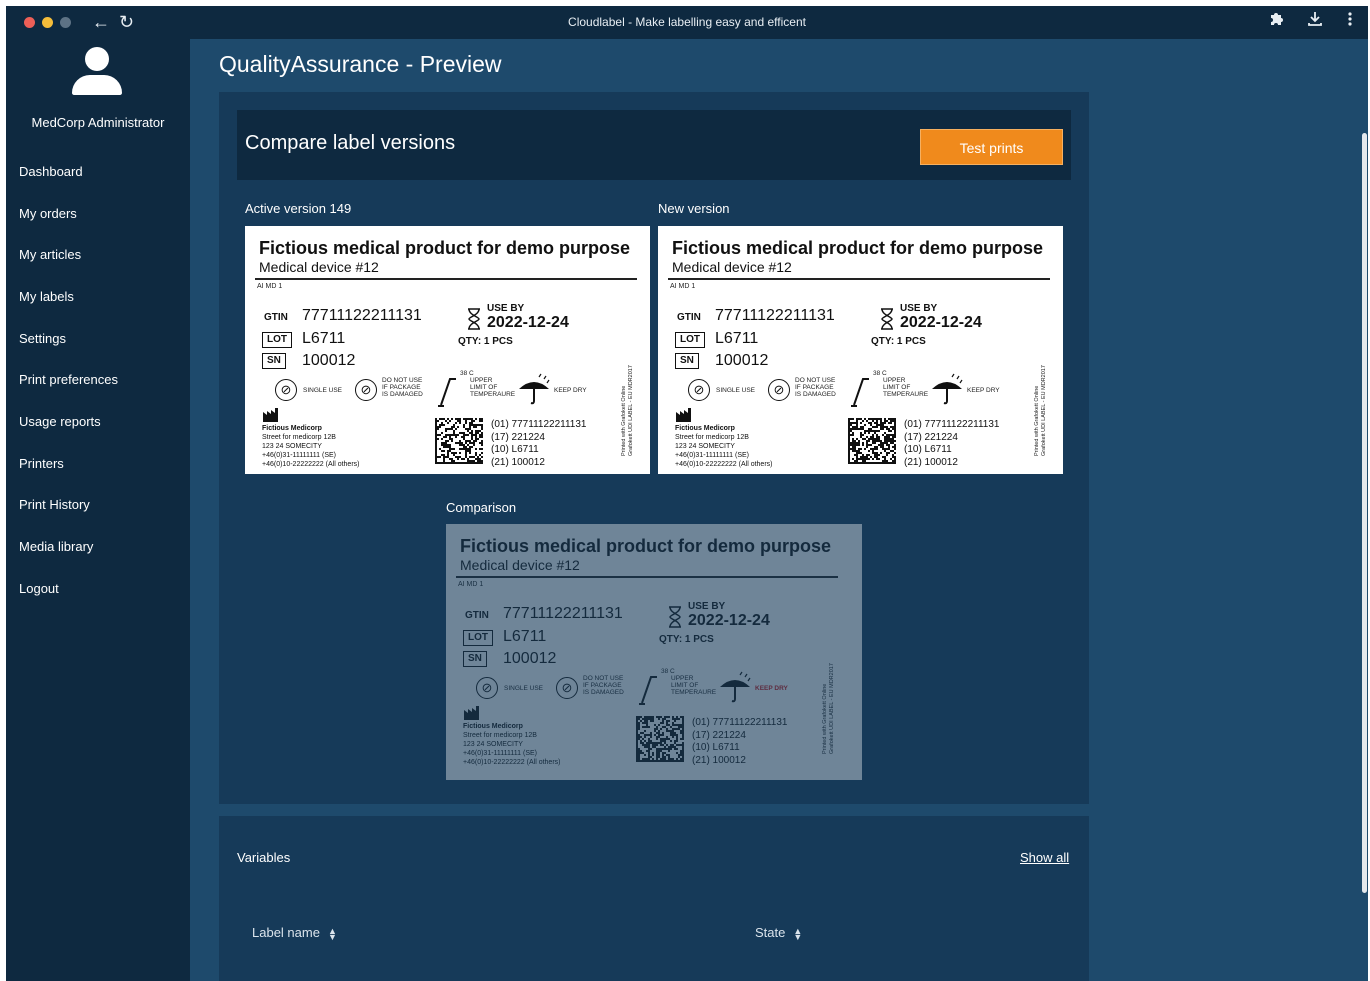 The width and height of the screenshot is (1370, 981). What do you see at coordinates (97, 71) in the screenshot?
I see `user-avatar-icon` at bounding box center [97, 71].